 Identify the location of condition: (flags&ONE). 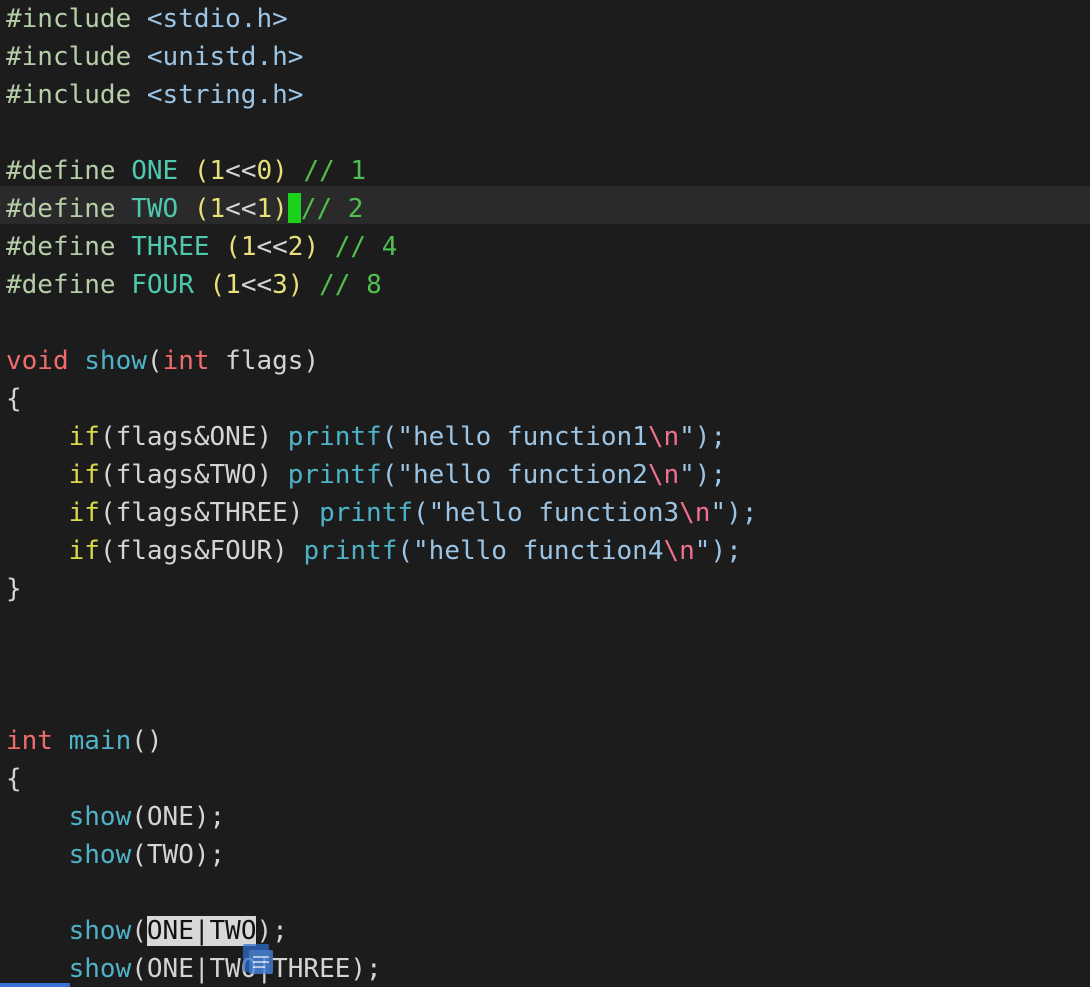
(186, 437).